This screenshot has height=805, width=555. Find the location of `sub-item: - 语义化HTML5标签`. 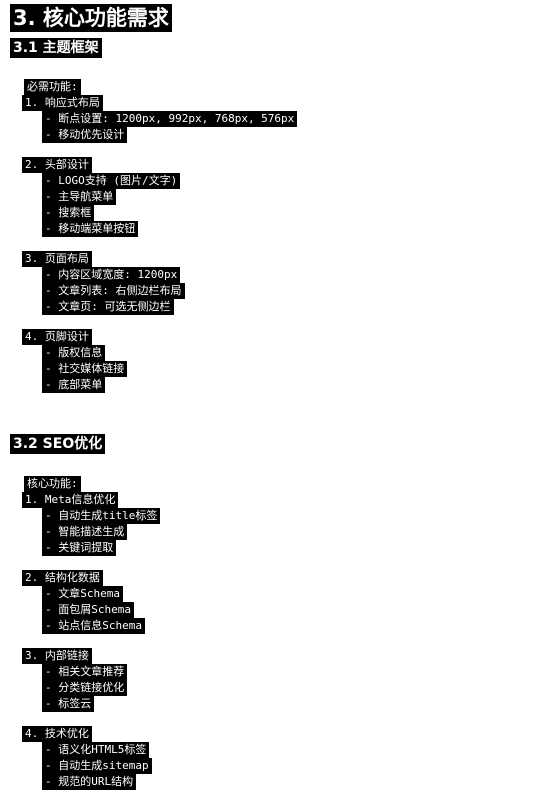

sub-item: - 语义化HTML5标签 is located at coordinates (96, 750).